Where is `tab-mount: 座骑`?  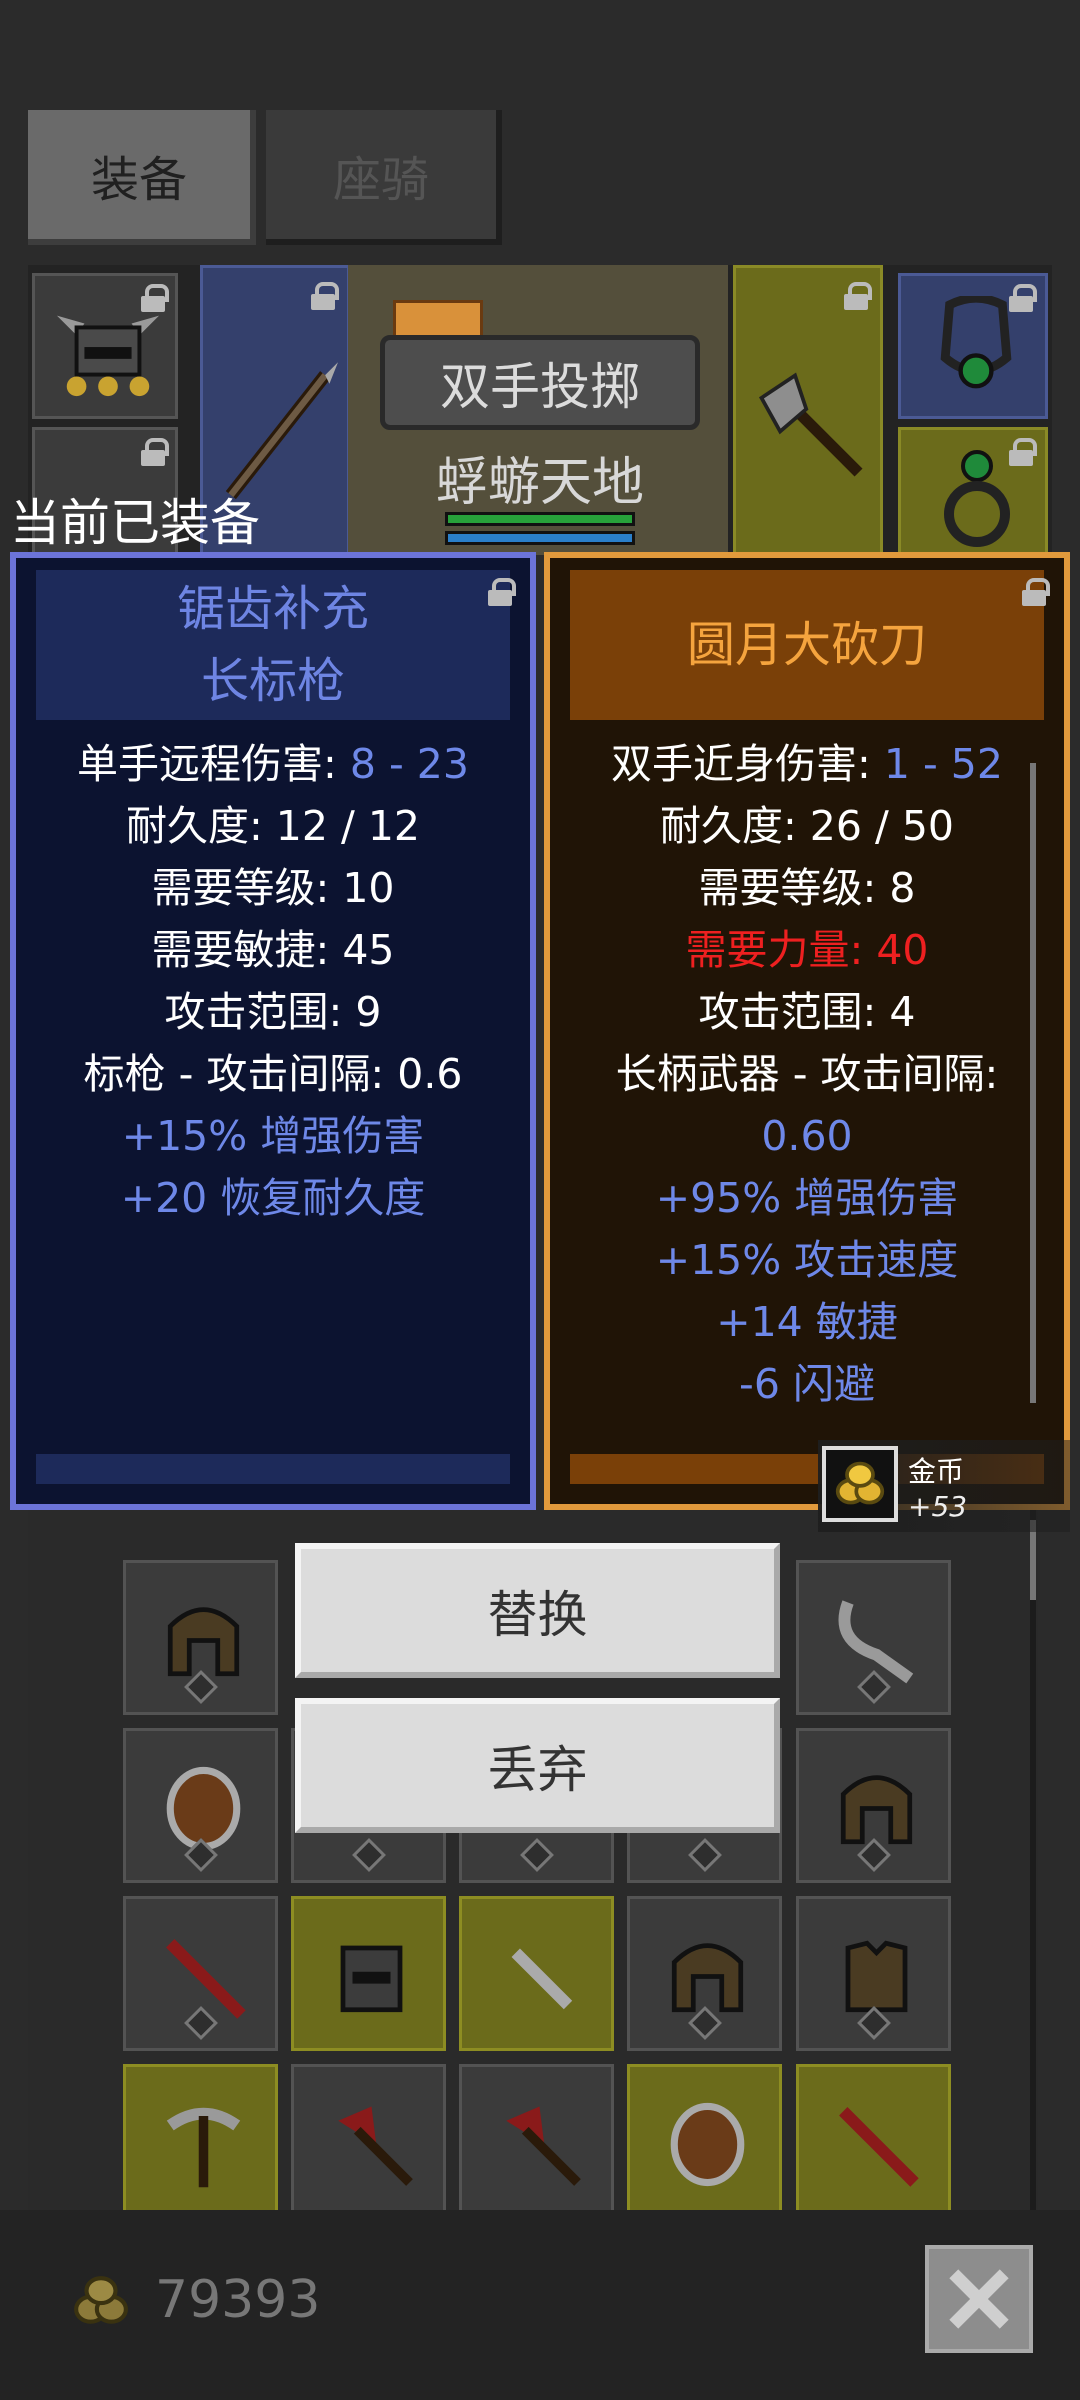 tab-mount: 座骑 is located at coordinates (384, 177).